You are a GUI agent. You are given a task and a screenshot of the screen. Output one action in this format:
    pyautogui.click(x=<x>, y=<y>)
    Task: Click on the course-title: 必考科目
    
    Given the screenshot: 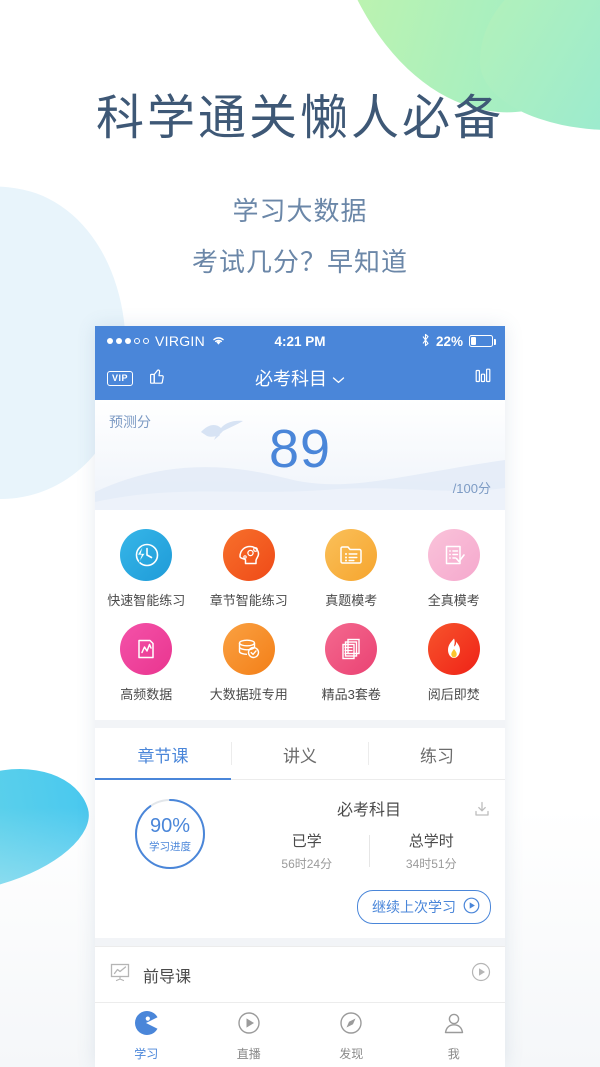 What is the action you would take?
    pyautogui.click(x=368, y=810)
    